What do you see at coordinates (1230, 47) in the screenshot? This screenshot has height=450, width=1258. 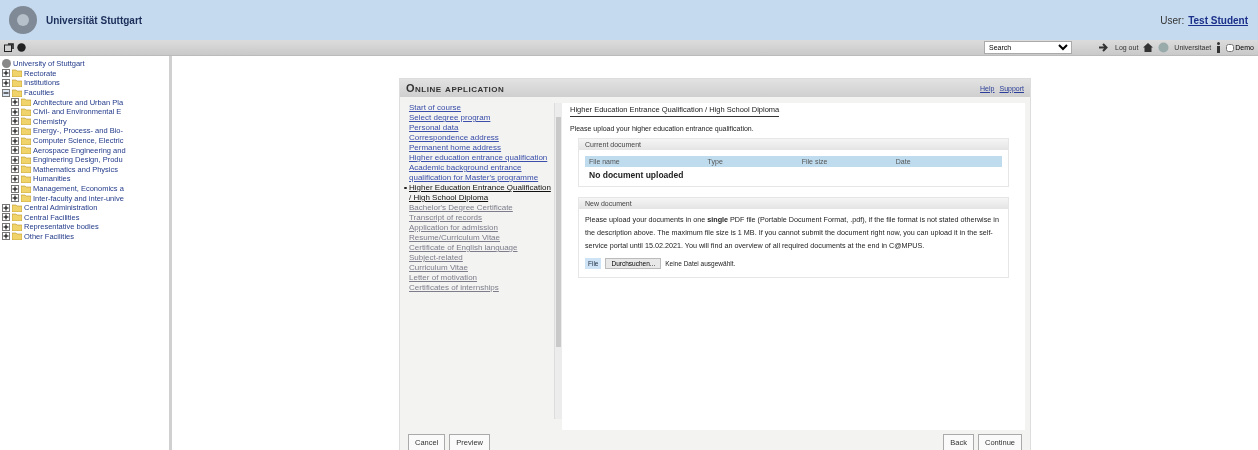 I see `demo-checkbox` at bounding box center [1230, 47].